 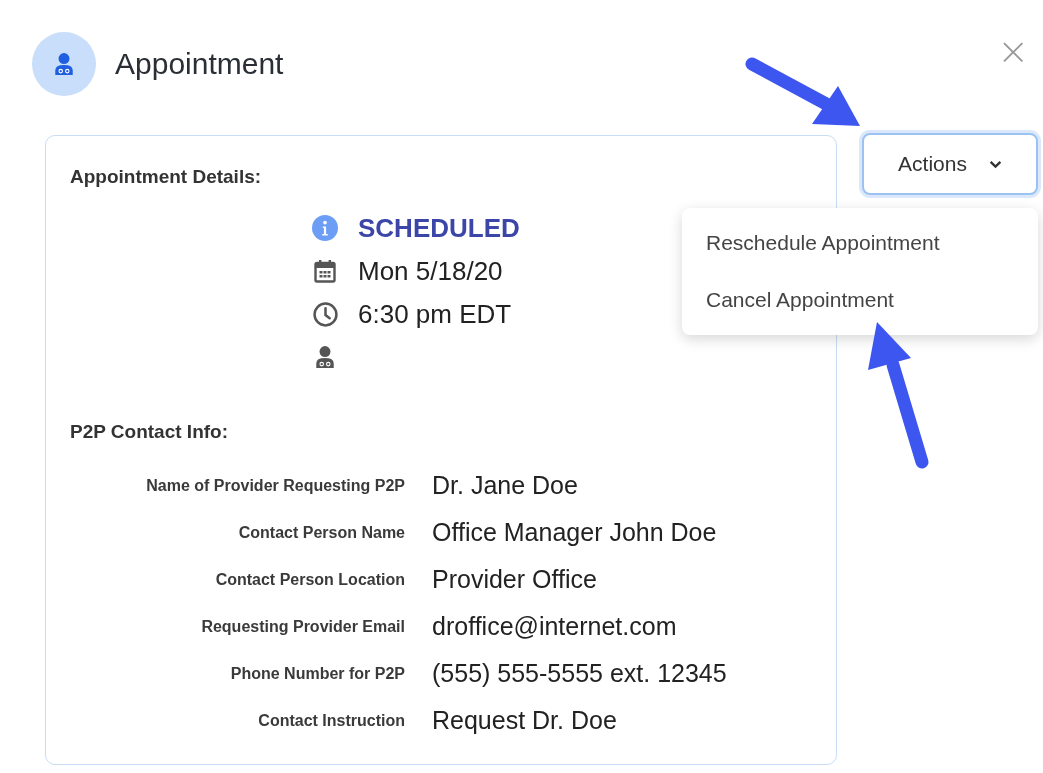 What do you see at coordinates (321, 532) in the screenshot?
I see `field-label: Contact Person Name` at bounding box center [321, 532].